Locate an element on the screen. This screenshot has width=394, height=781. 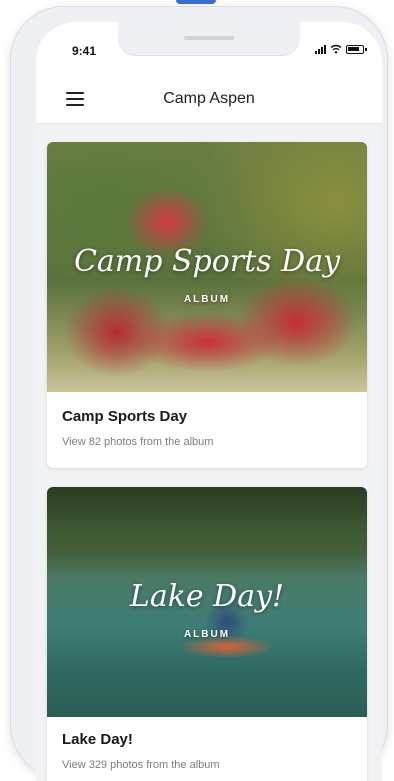
nav-bar: Camp Aspen is located at coordinates (209, 99).